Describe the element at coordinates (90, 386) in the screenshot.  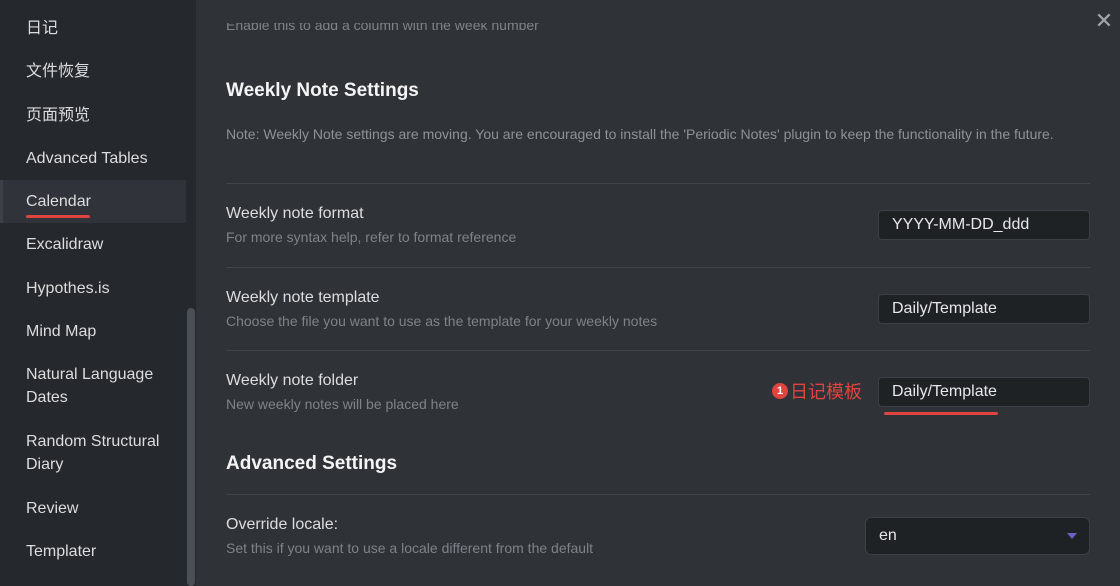
I see `sidebar-item-label: Natural Language Dates` at that location.